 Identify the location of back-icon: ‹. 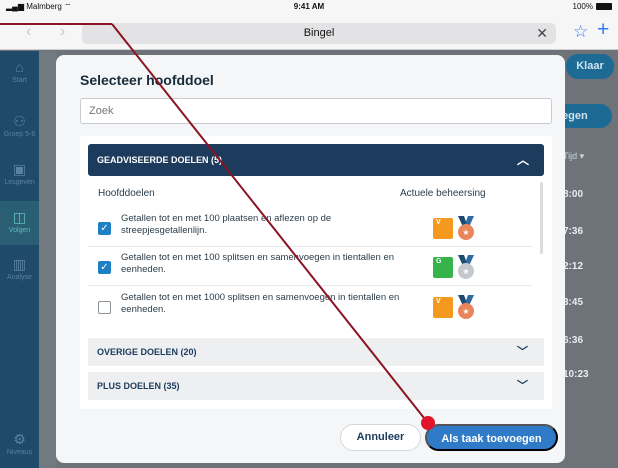
(28, 32).